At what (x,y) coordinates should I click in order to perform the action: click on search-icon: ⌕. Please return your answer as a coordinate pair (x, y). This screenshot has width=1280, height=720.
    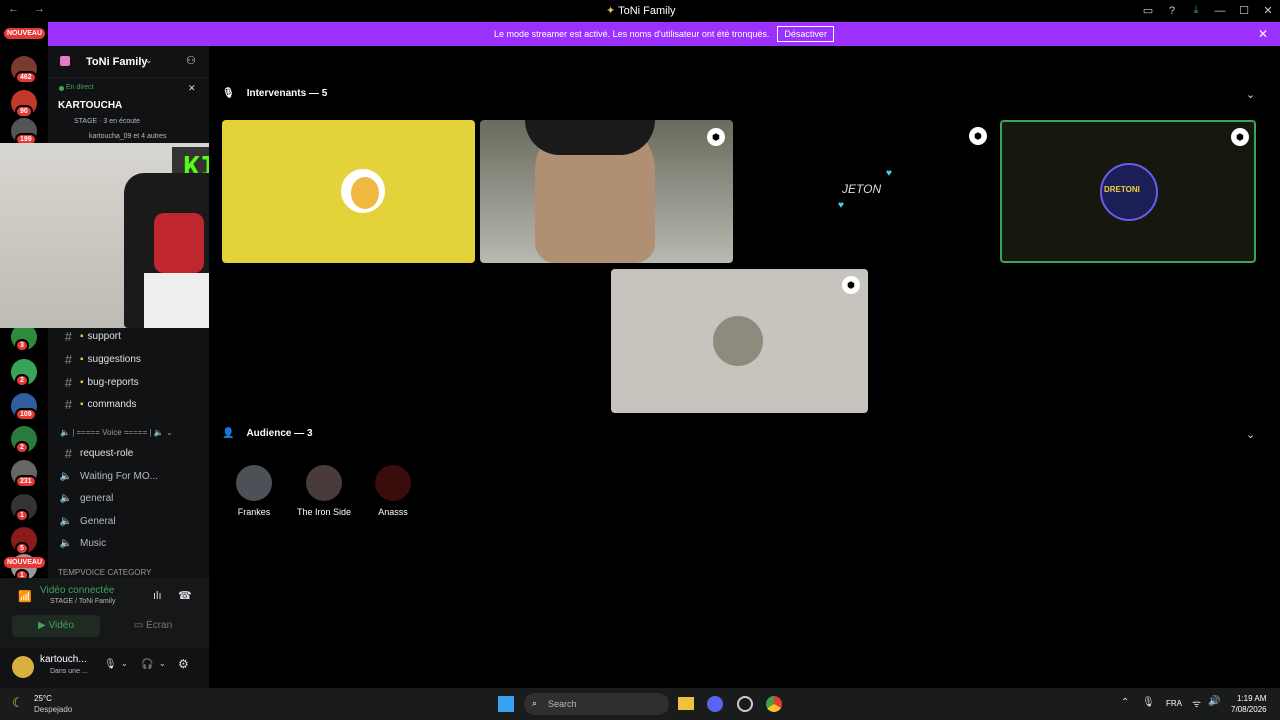
    Looking at the image, I should click on (535, 703).